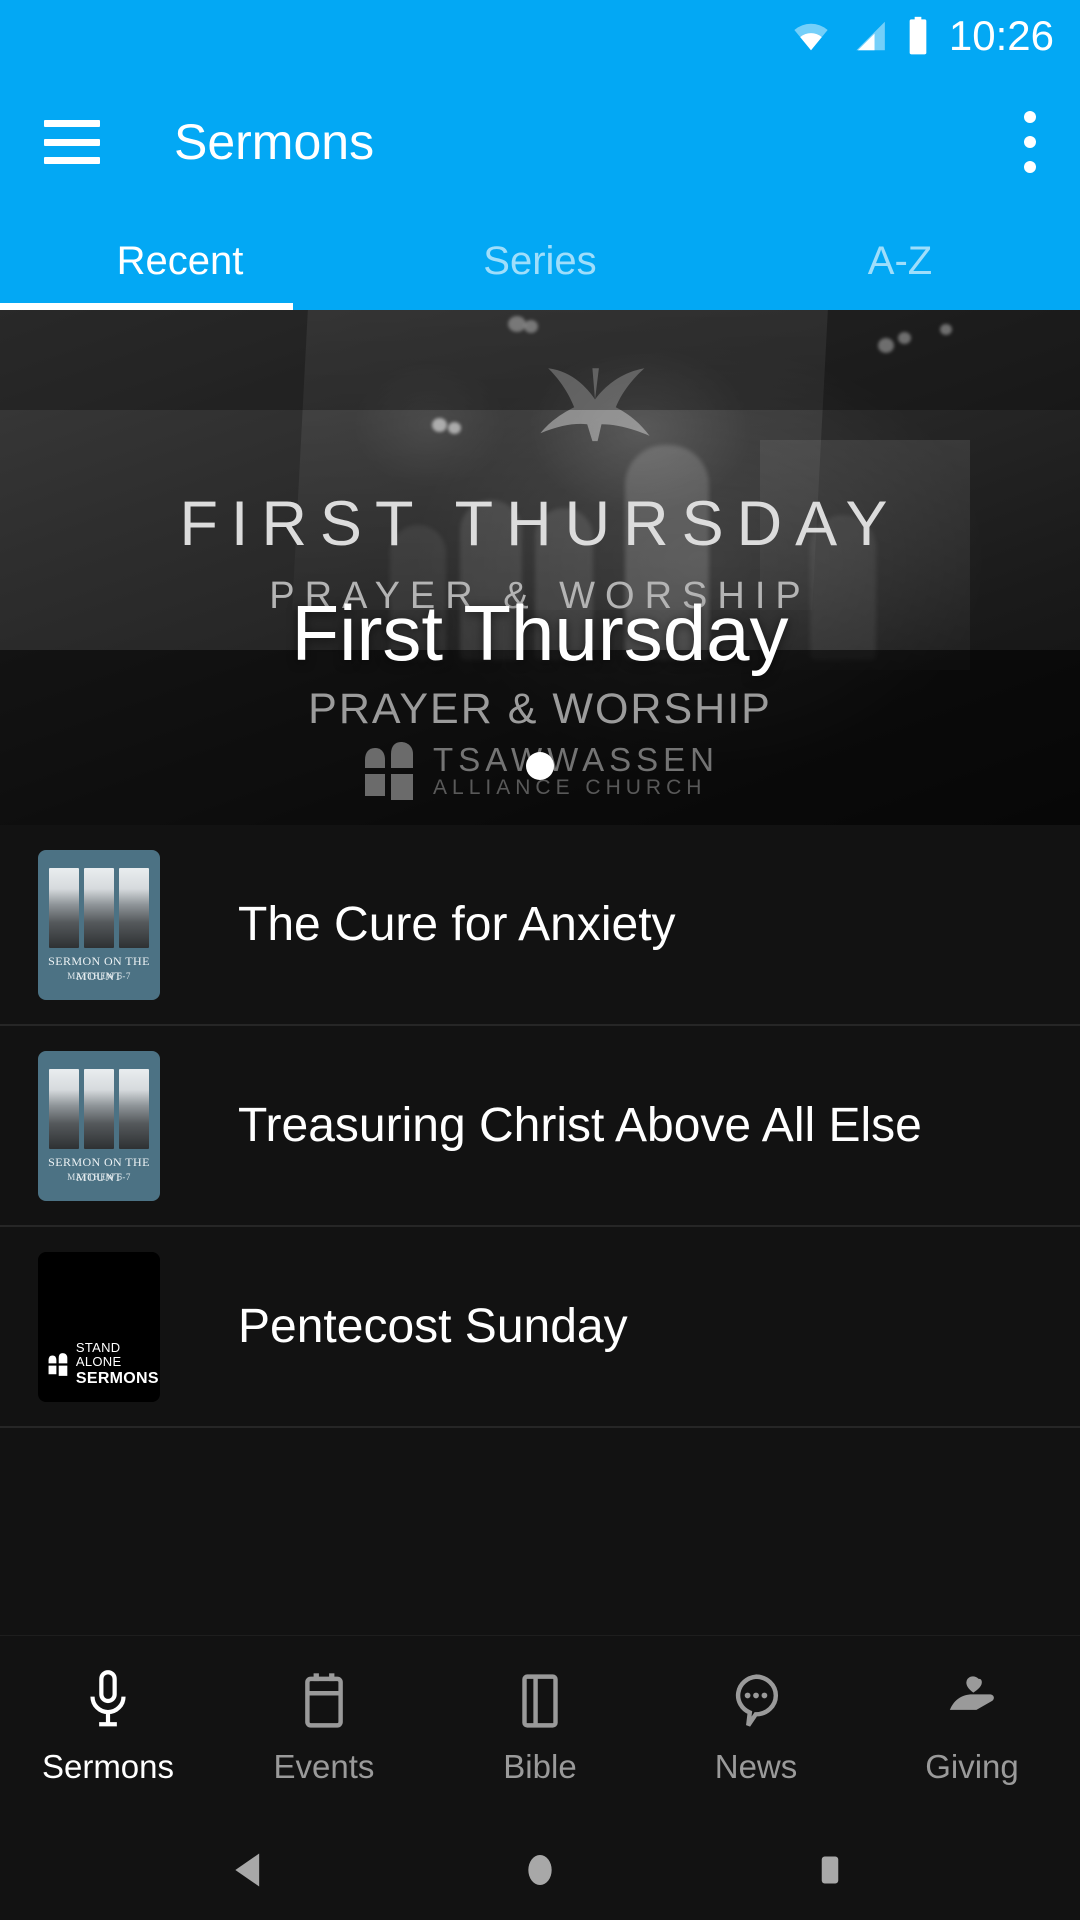  I want to click on microphone-icon, so click(108, 1698).